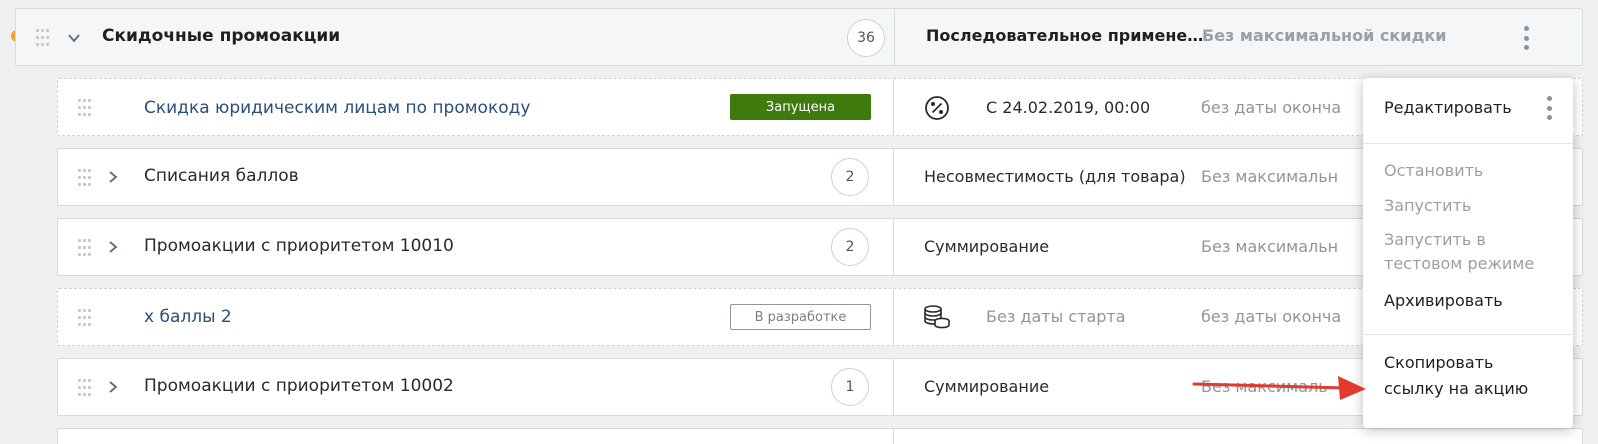 The height and width of the screenshot is (444, 1598). I want to click on annotation-arrow-icon, so click(1279, 388).